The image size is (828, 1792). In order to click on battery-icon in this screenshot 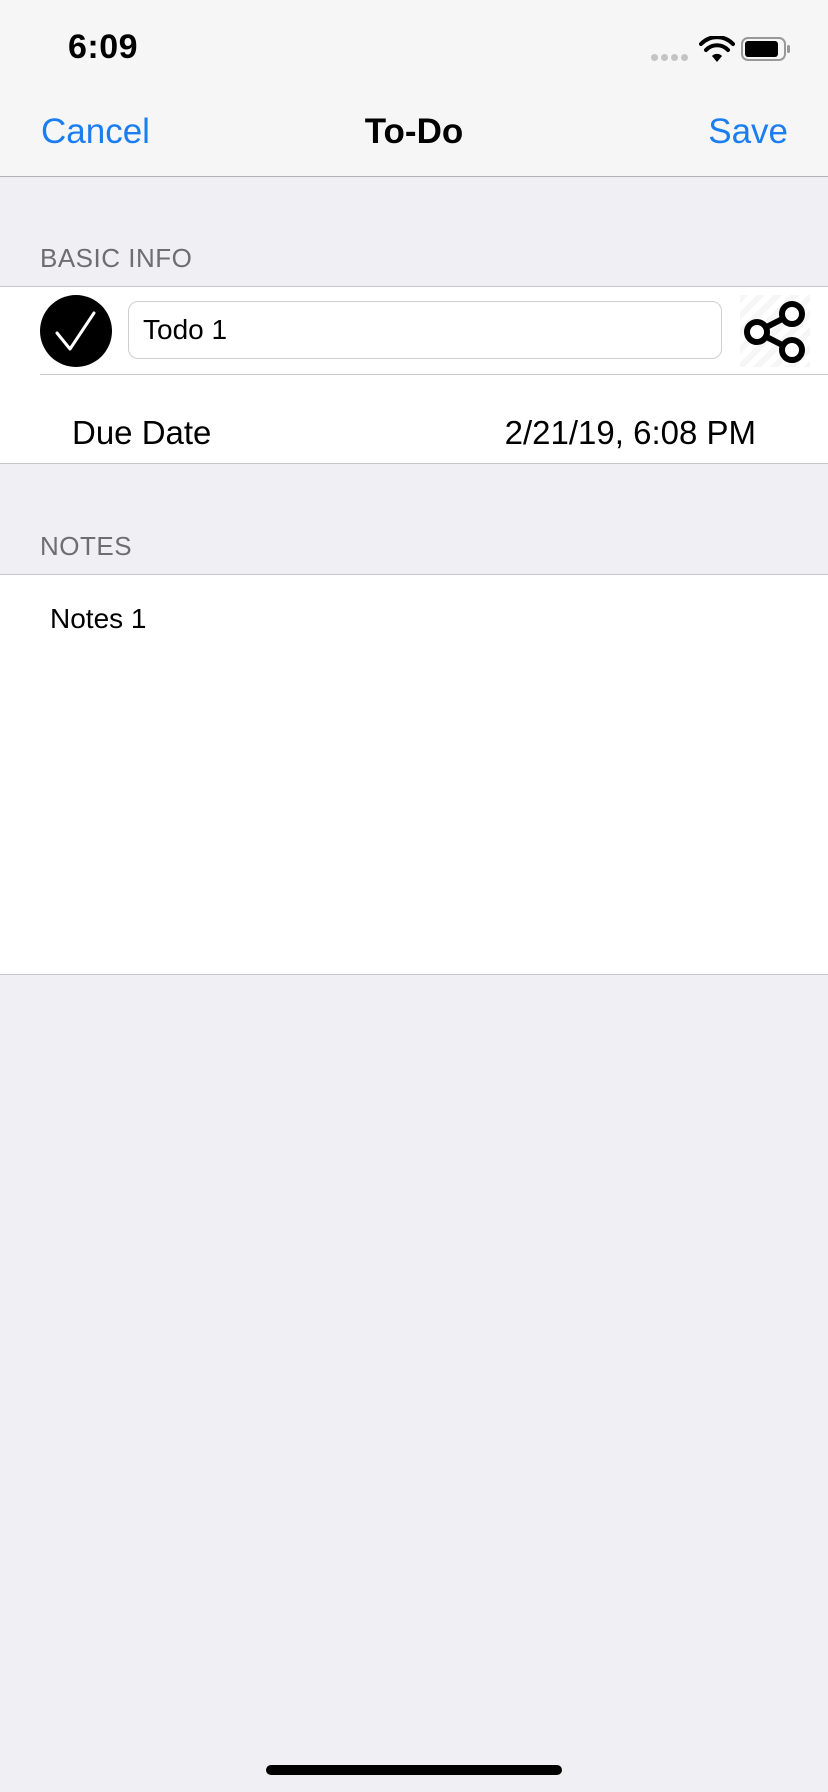, I will do `click(765, 49)`.